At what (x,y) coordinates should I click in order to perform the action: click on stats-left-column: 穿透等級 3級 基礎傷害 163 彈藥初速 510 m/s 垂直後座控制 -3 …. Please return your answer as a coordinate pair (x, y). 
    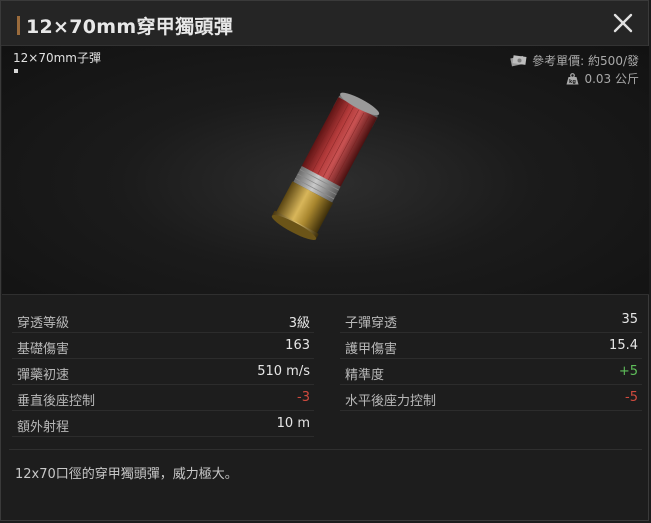
    Looking at the image, I should click on (163, 372).